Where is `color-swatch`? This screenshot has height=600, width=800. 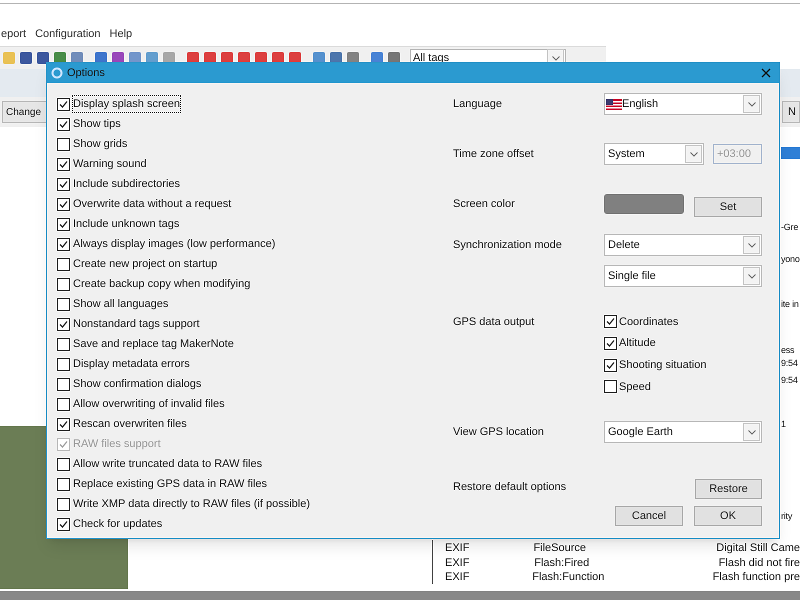 color-swatch is located at coordinates (644, 204).